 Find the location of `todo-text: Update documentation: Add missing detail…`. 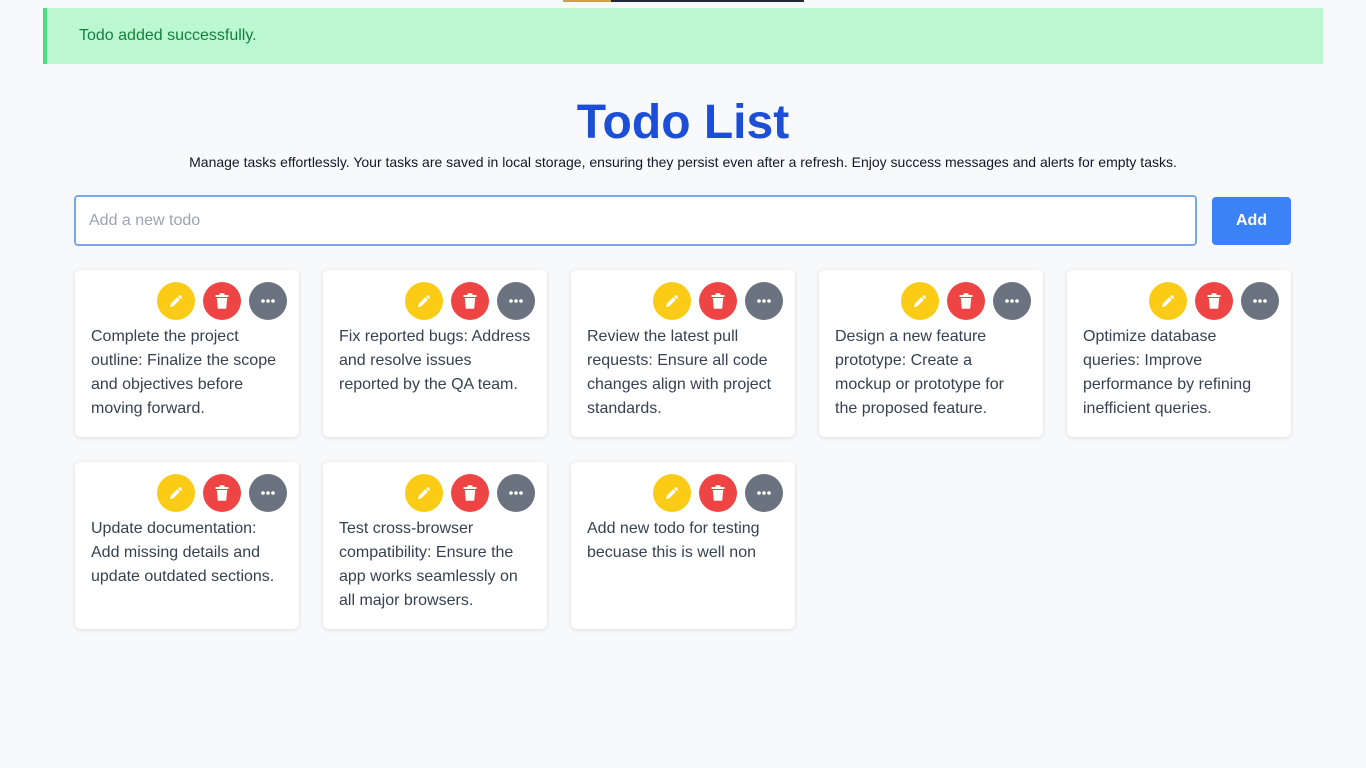

todo-text: Update documentation: Add missing detail… is located at coordinates (183, 552).